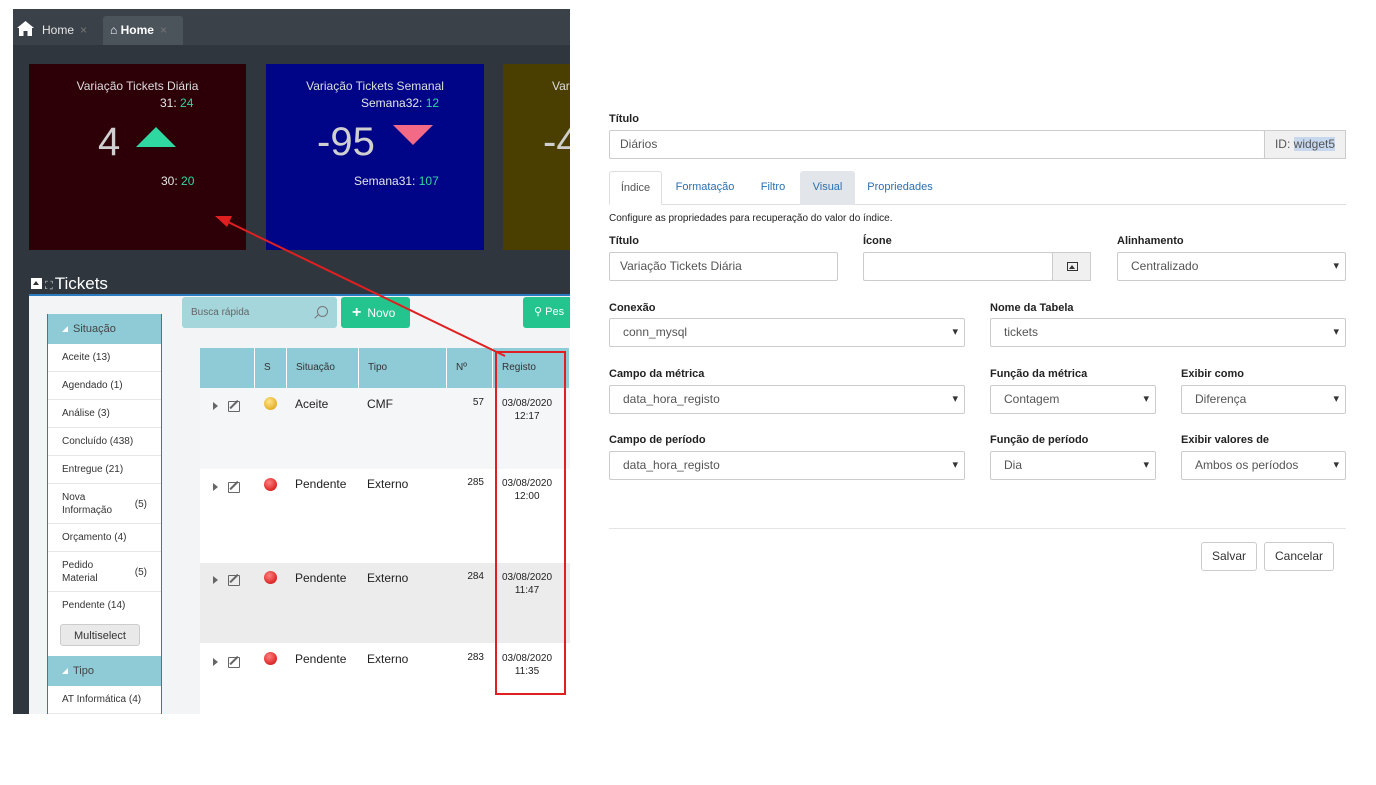 This screenshot has width=1376, height=785. Describe the element at coordinates (25, 28) in the screenshot. I see `home-icon` at that location.